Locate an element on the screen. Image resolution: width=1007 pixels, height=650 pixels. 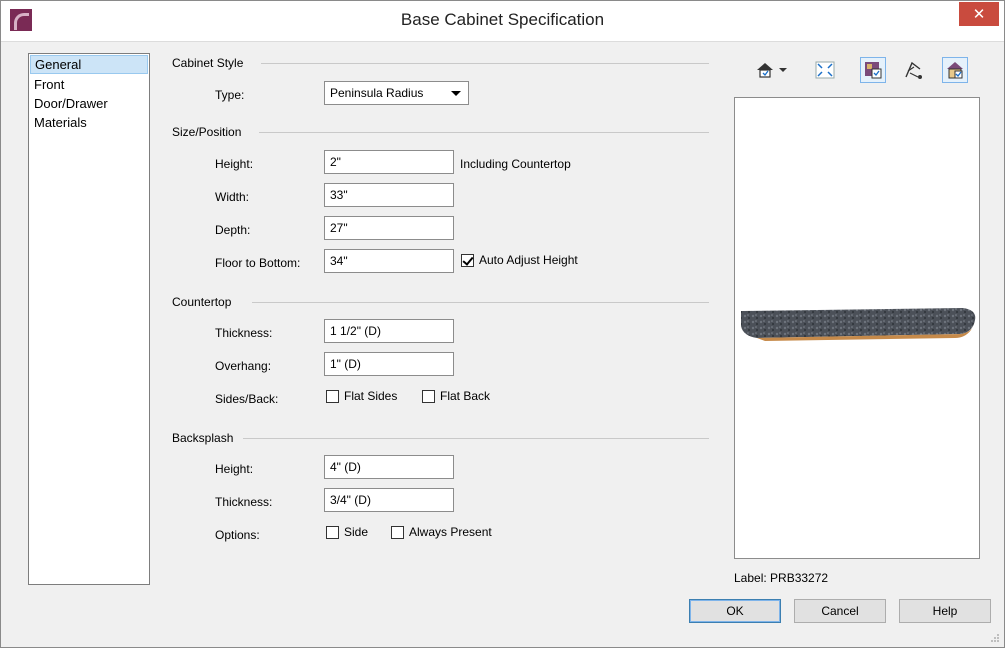
show-materials-icon is located at coordinates (873, 70).